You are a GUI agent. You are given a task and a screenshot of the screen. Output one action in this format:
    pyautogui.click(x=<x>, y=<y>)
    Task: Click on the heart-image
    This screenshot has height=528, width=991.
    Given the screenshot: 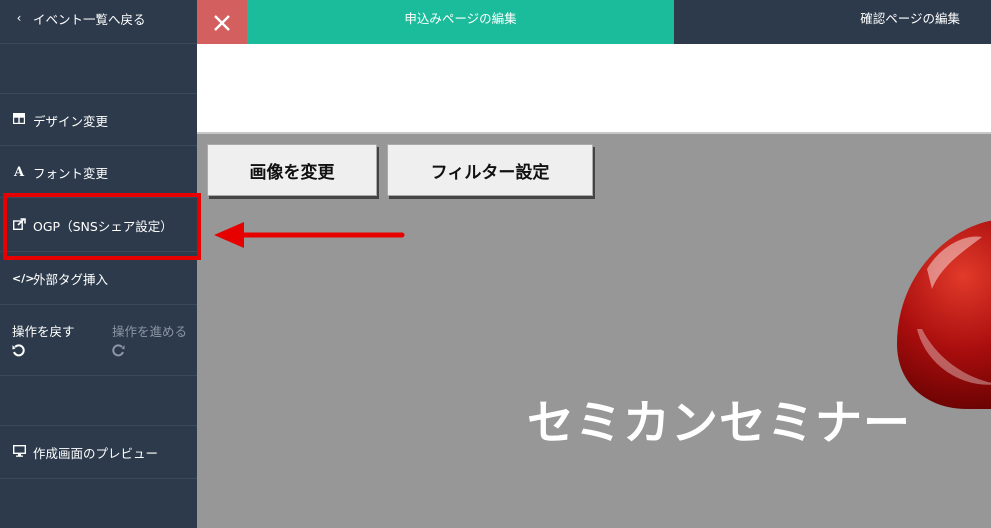 What is the action you would take?
    pyautogui.click(x=944, y=314)
    